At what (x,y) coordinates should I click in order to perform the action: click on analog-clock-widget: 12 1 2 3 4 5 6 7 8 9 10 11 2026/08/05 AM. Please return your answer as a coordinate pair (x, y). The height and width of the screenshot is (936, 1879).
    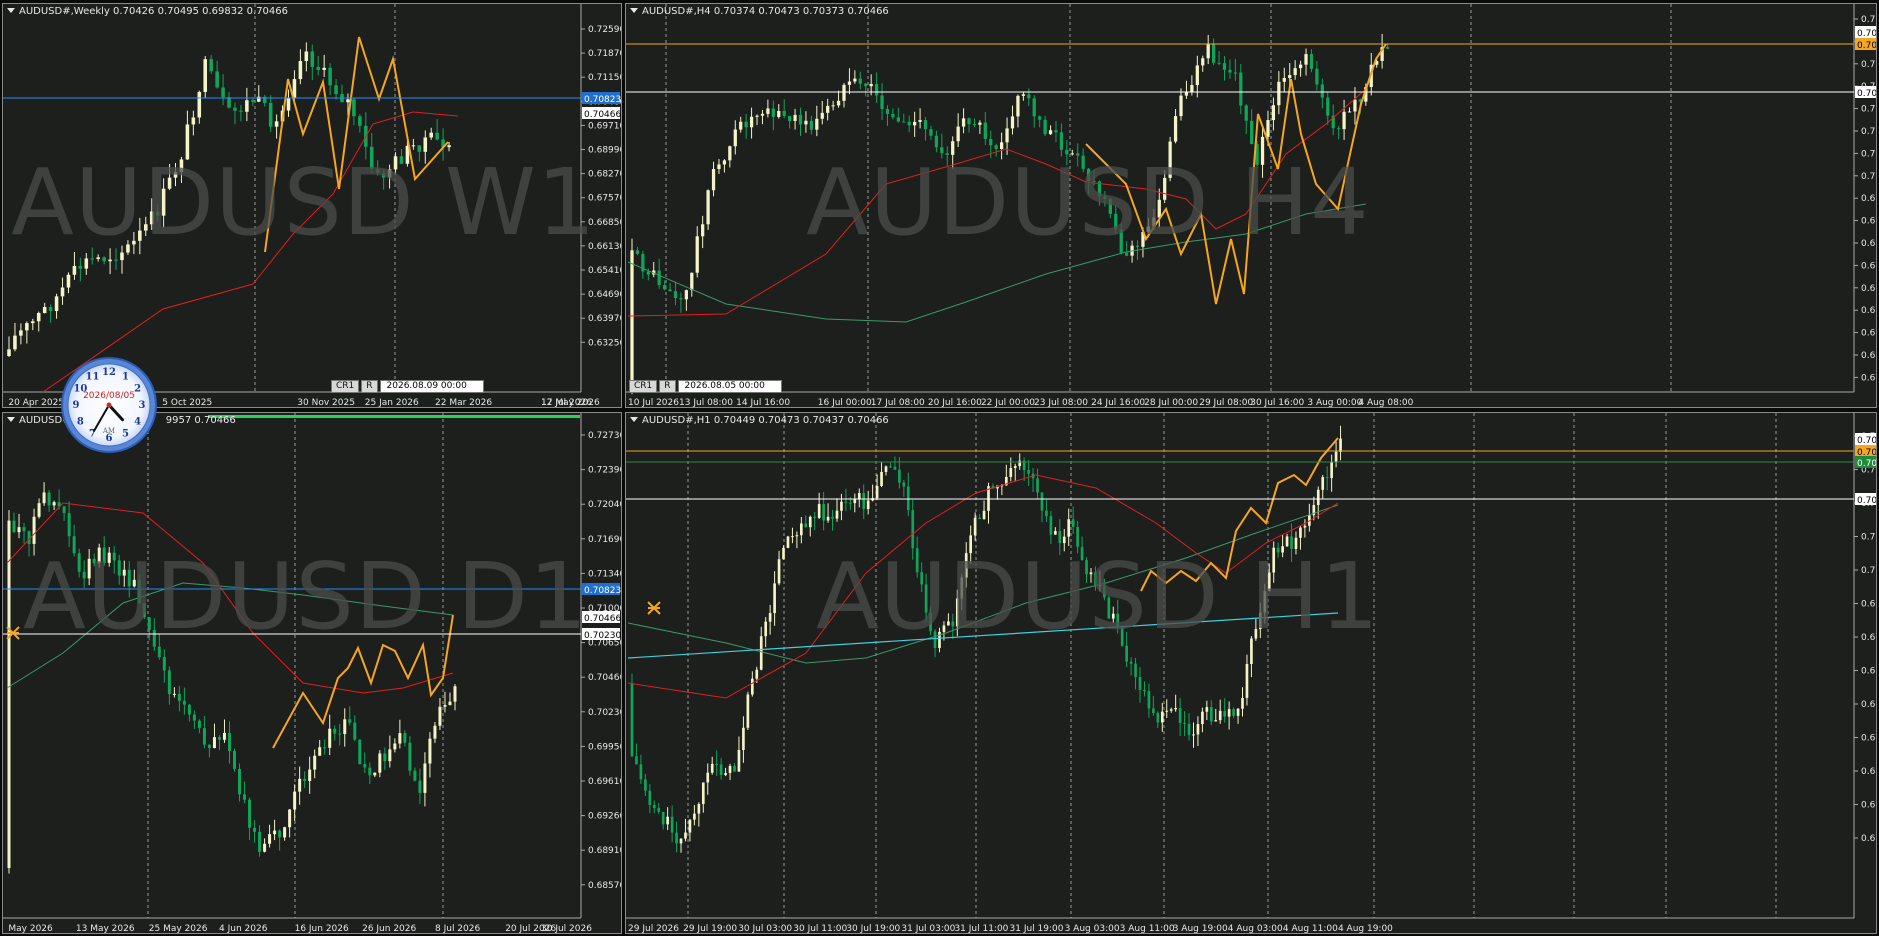
    Looking at the image, I should click on (109, 405).